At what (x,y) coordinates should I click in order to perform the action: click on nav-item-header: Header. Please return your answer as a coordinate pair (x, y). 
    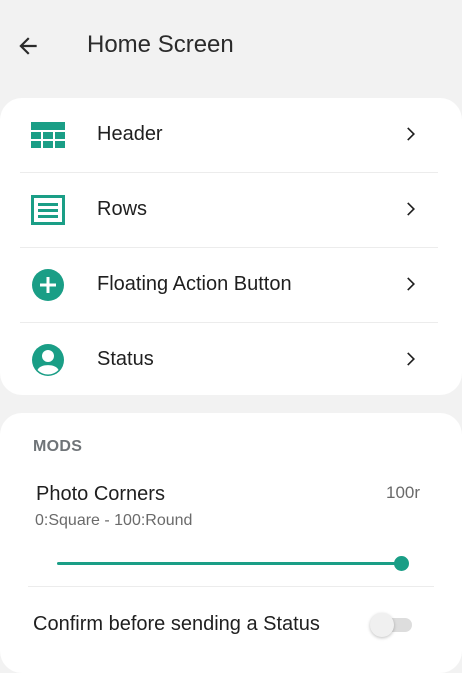
    Looking at the image, I should click on (231, 135).